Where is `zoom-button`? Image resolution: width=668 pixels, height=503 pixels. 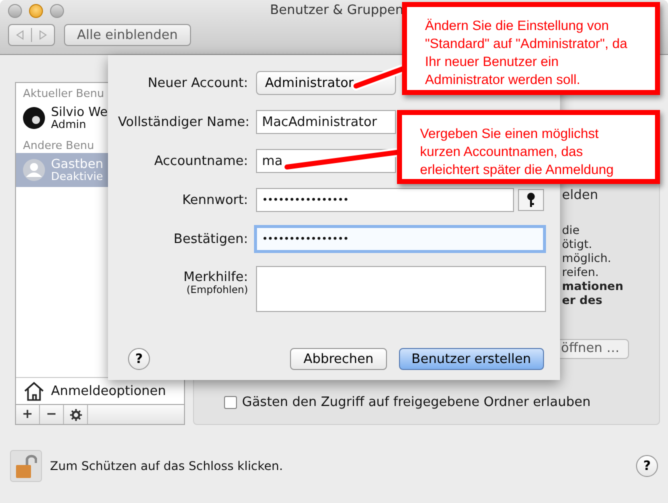 zoom-button is located at coordinates (57, 11).